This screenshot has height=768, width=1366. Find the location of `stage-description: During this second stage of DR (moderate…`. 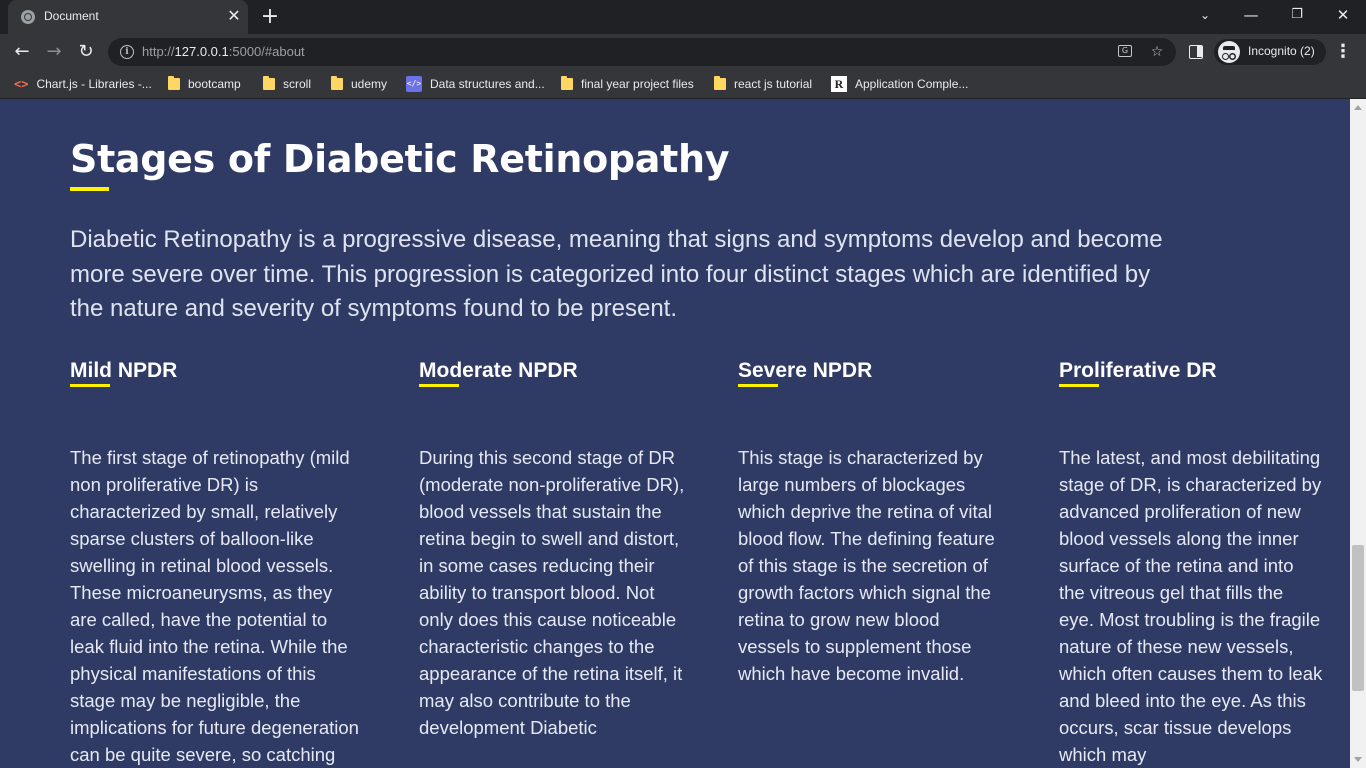

stage-description: During this second stage of DR (moderate… is located at coordinates (552, 592).